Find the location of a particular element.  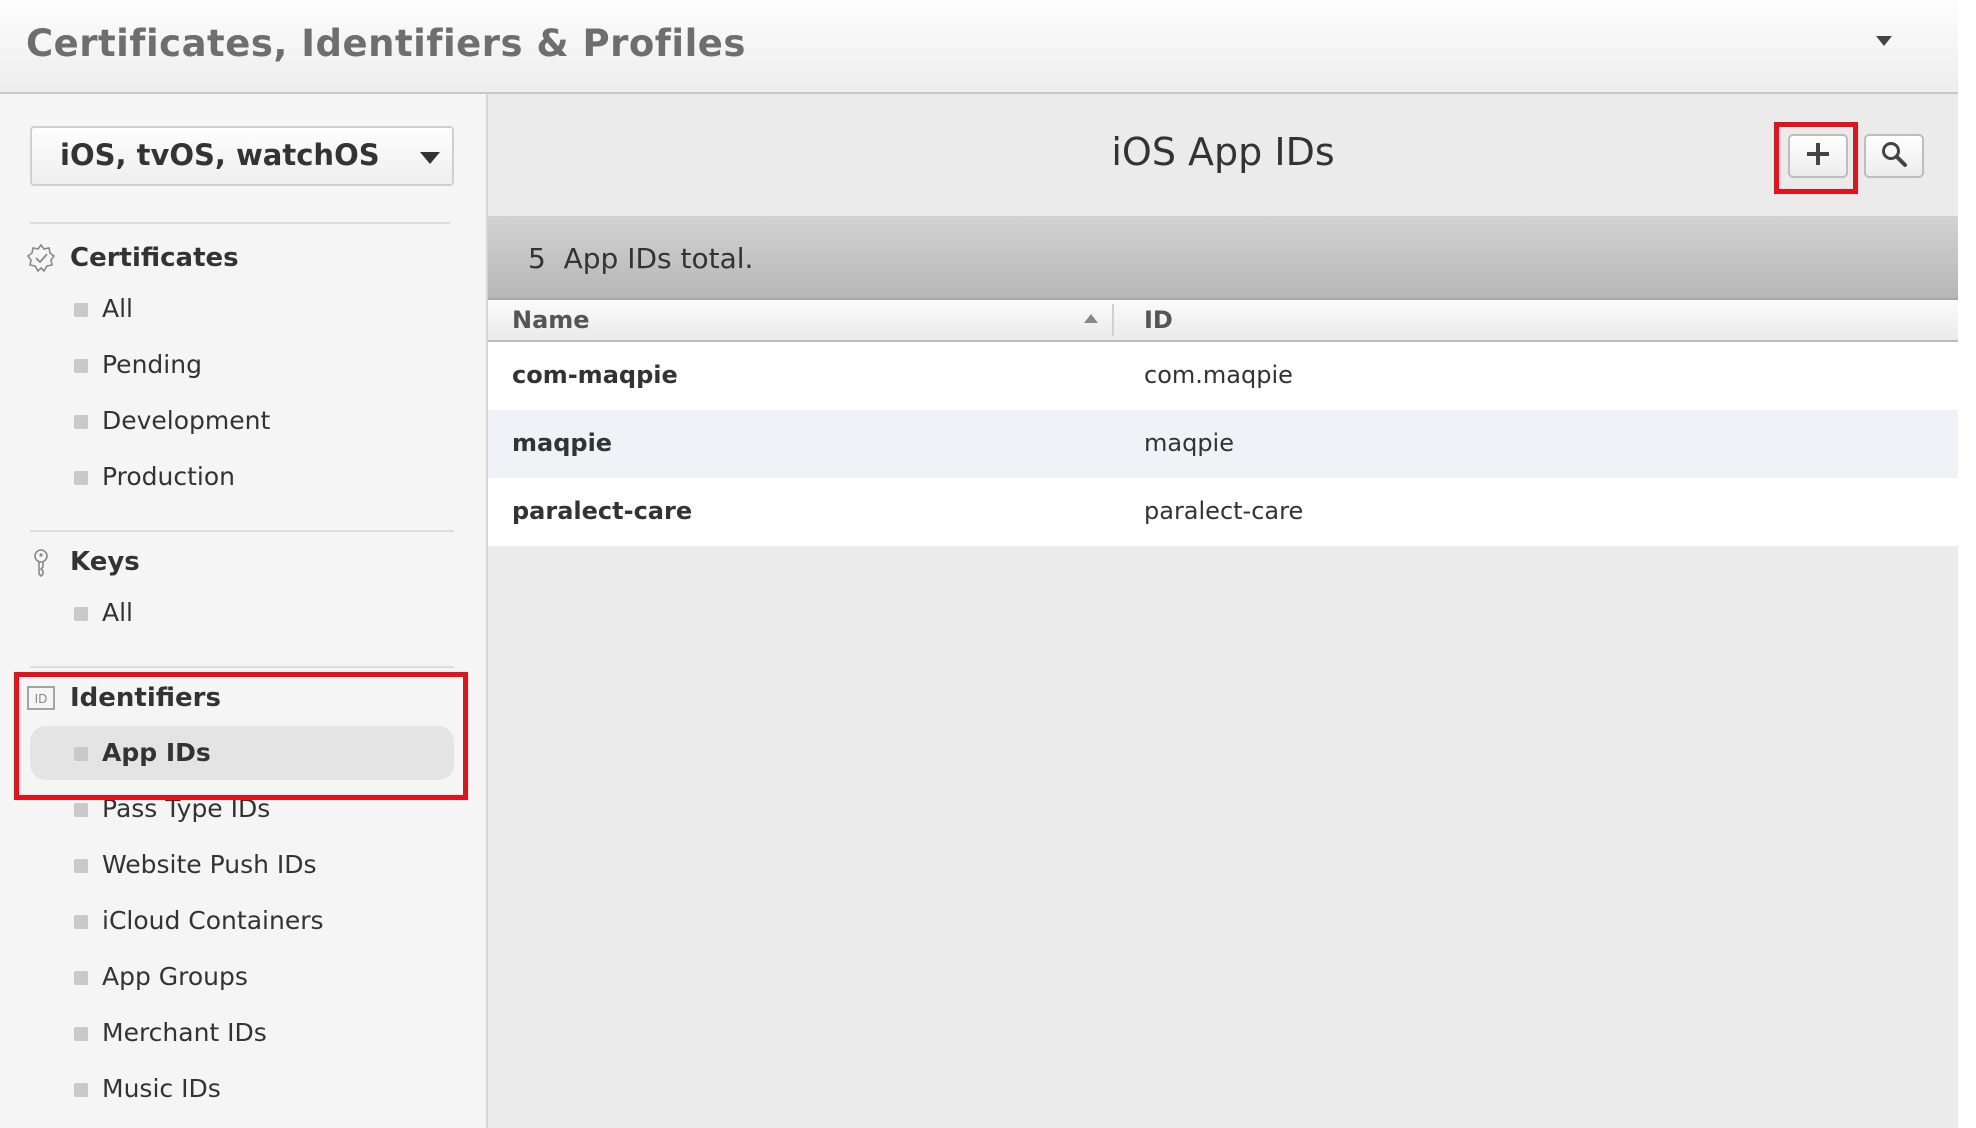

sidebar-item-label: App Groups is located at coordinates (175, 976).